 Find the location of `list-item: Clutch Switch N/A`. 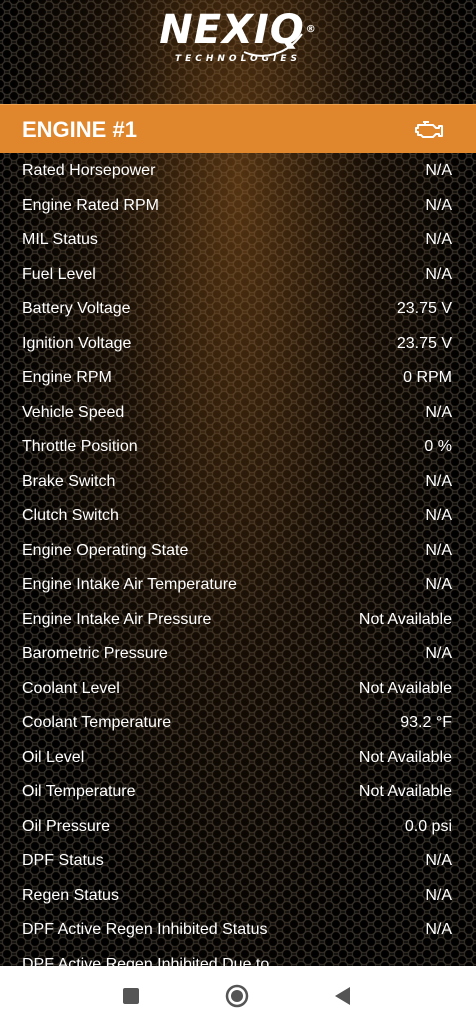

list-item: Clutch Switch N/A is located at coordinates (238, 515).